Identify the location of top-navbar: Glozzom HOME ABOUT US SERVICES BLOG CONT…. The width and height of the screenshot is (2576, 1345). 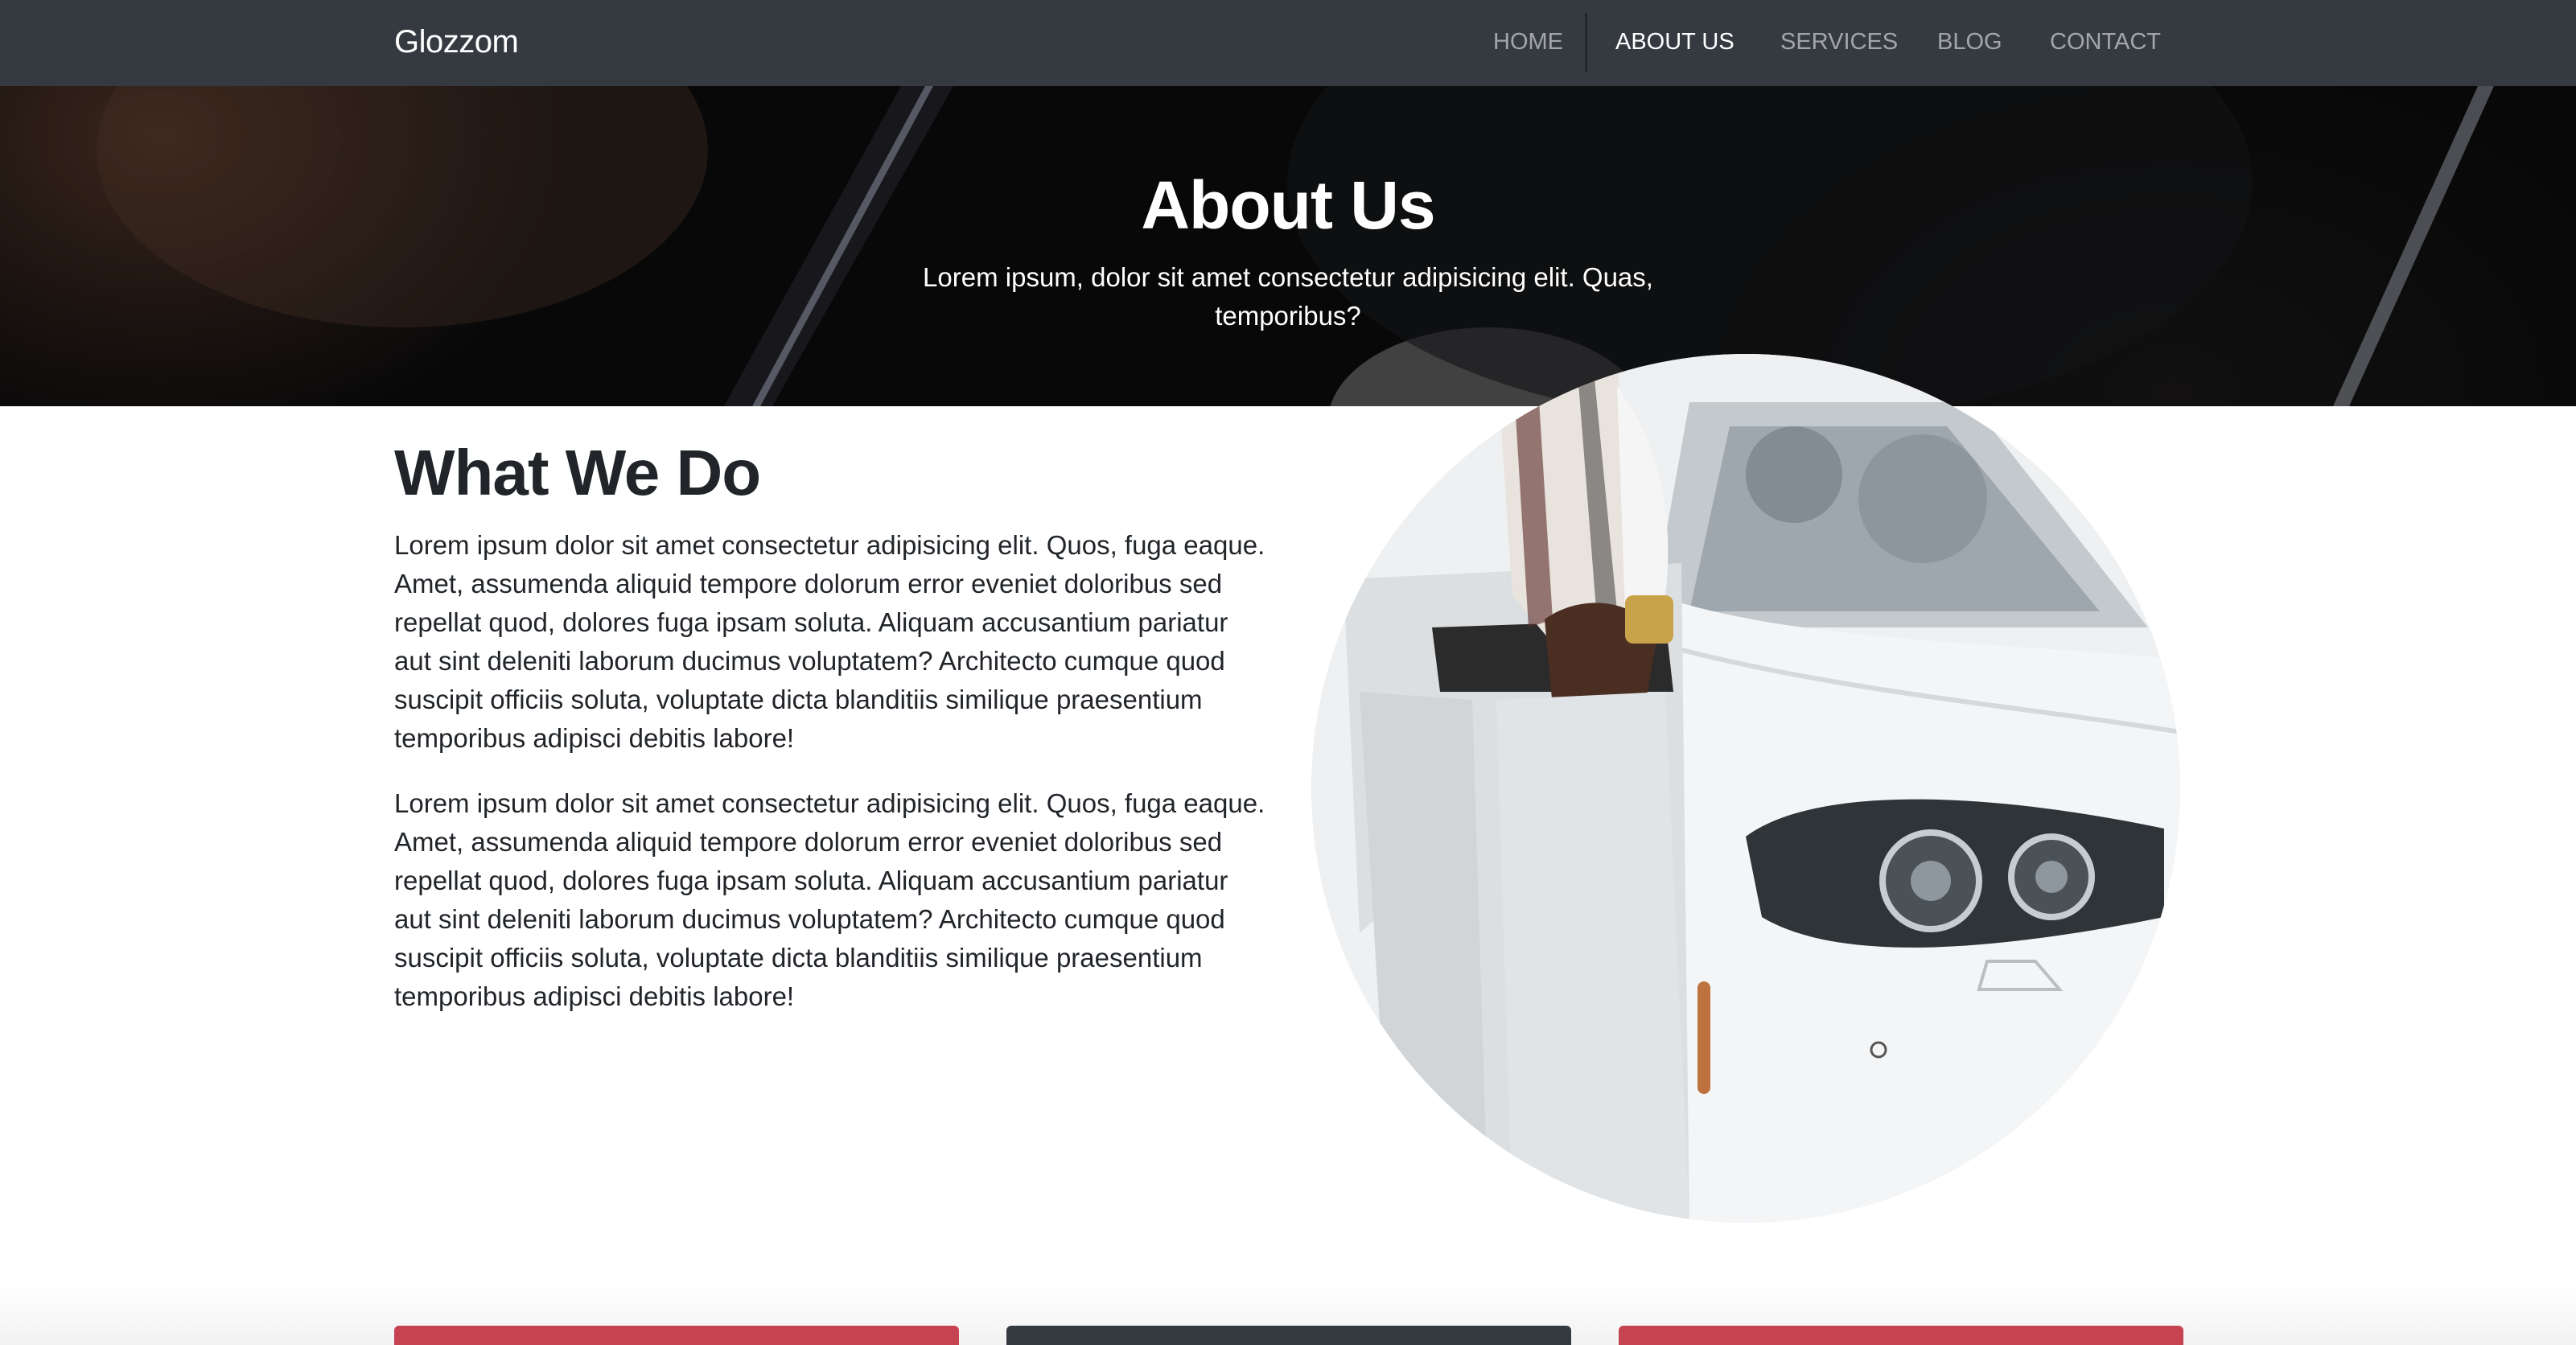
(1288, 43).